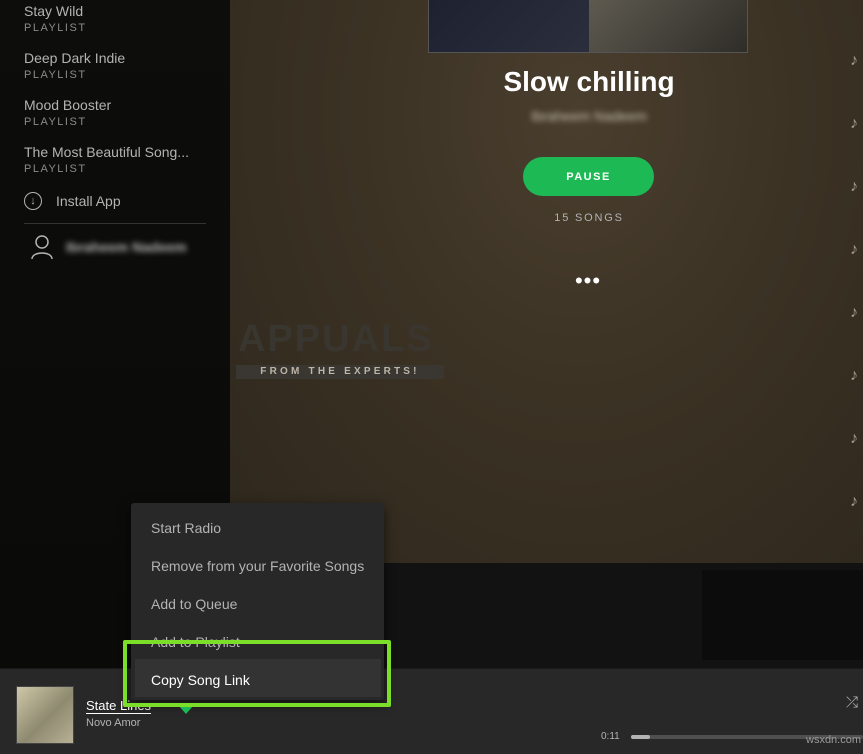 The width and height of the screenshot is (863, 754). What do you see at coordinates (588, 176) in the screenshot?
I see `pause-button: PAUSE` at bounding box center [588, 176].